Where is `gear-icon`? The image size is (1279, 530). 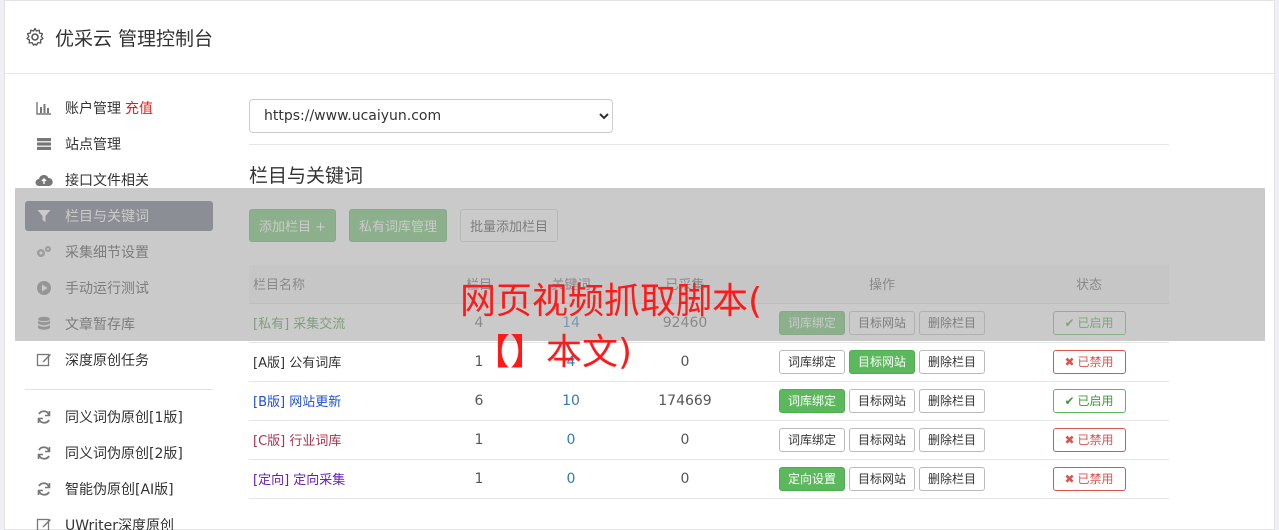 gear-icon is located at coordinates (35, 36).